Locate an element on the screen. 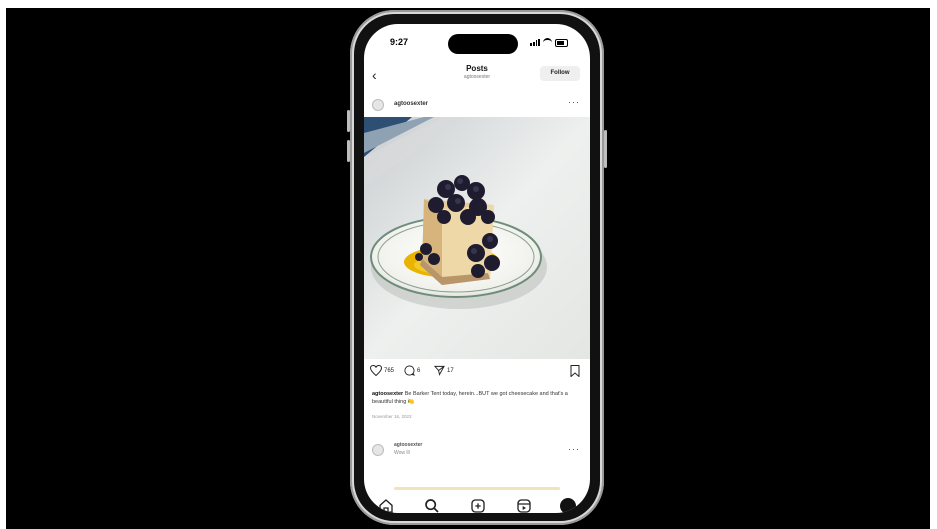 This screenshot has width=937, height=529. comment-action: 6 is located at coordinates (412, 370).